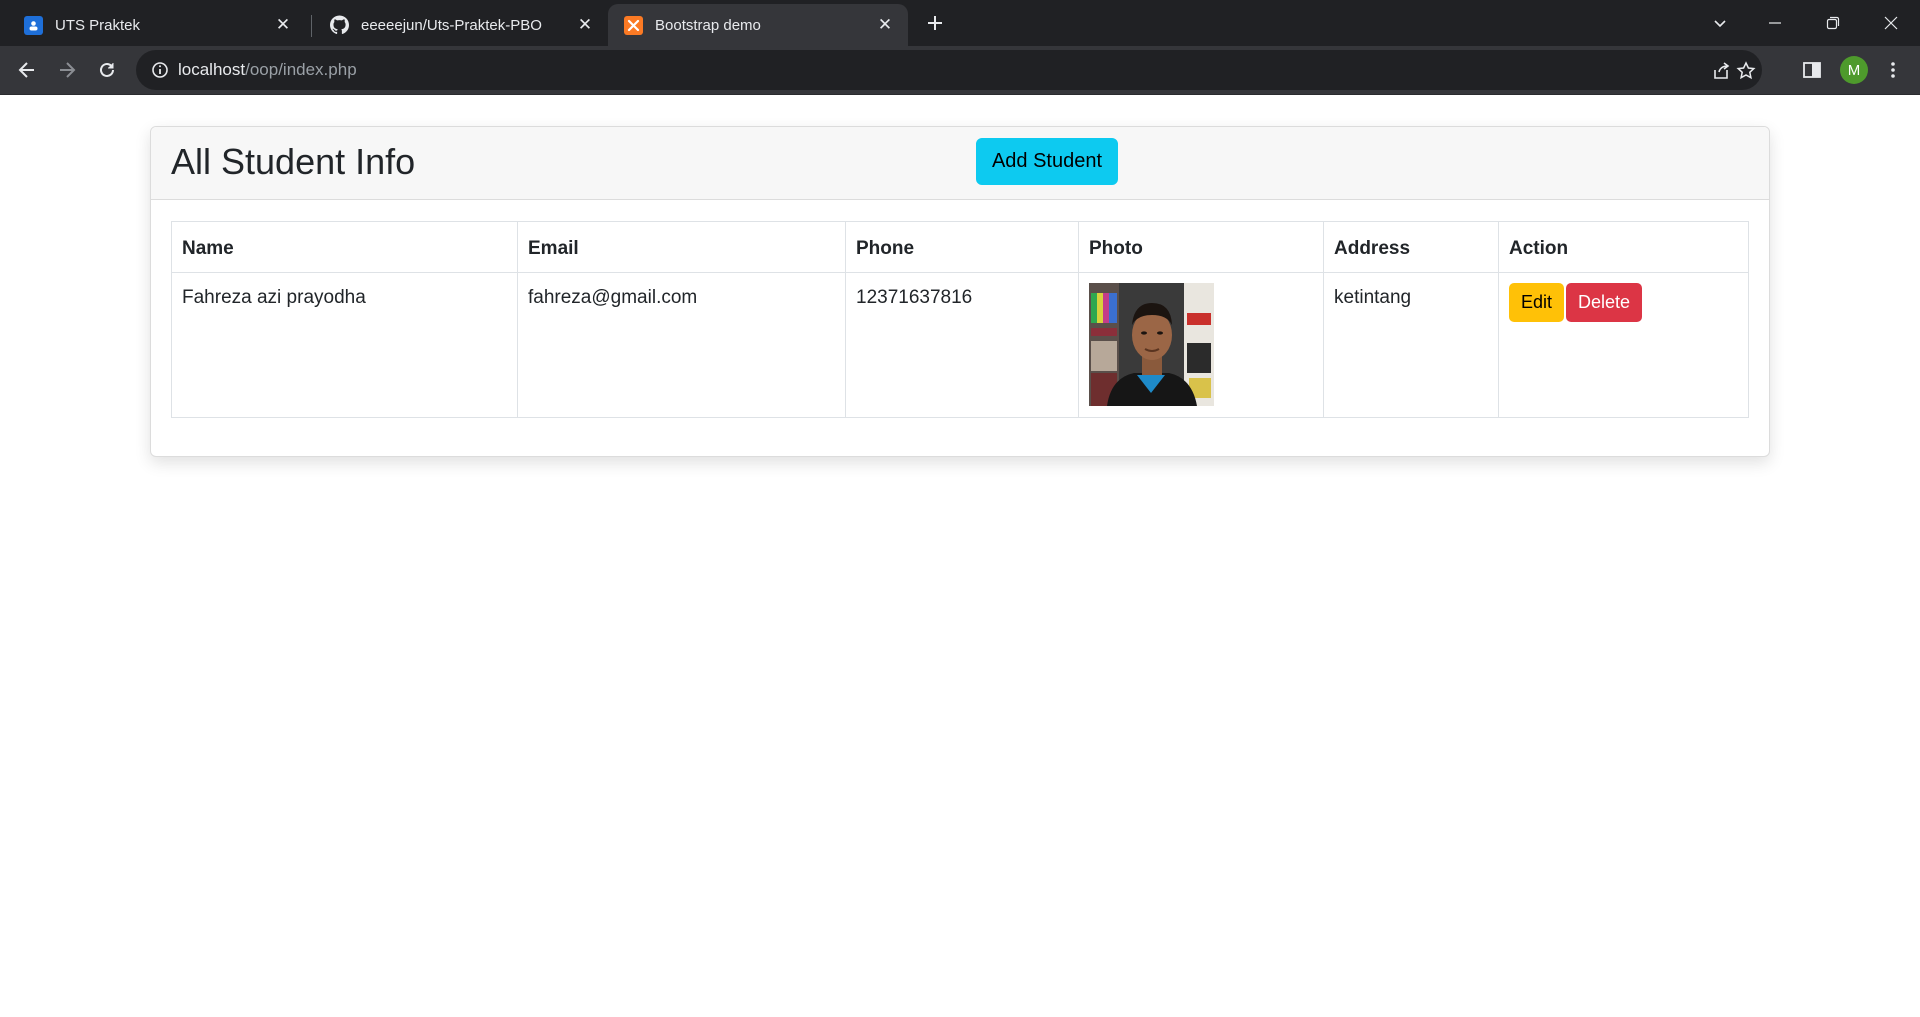 The height and width of the screenshot is (1017, 1920). What do you see at coordinates (339, 25) in the screenshot?
I see `github-icon` at bounding box center [339, 25].